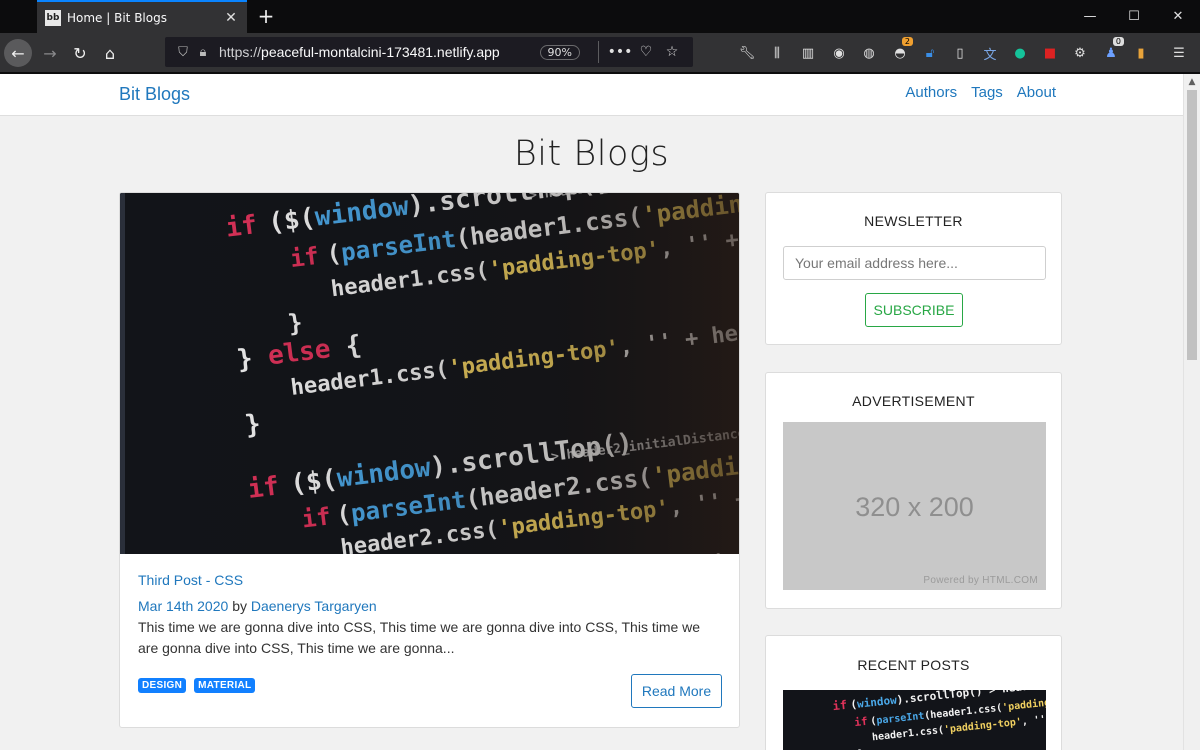 Image resolution: width=1200 pixels, height=750 pixels. What do you see at coordinates (1134, 16) in the screenshot?
I see `maximize-window-button: ☐` at bounding box center [1134, 16].